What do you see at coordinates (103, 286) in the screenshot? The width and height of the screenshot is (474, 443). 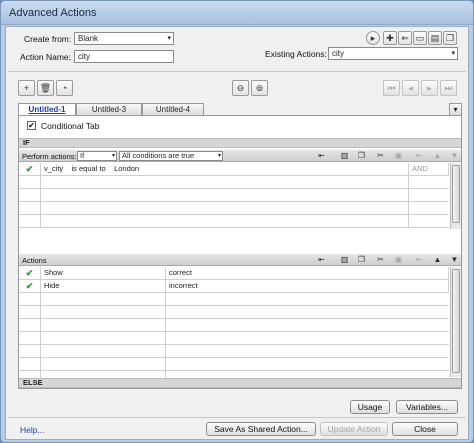 I see `action-cell: Hide` at bounding box center [103, 286].